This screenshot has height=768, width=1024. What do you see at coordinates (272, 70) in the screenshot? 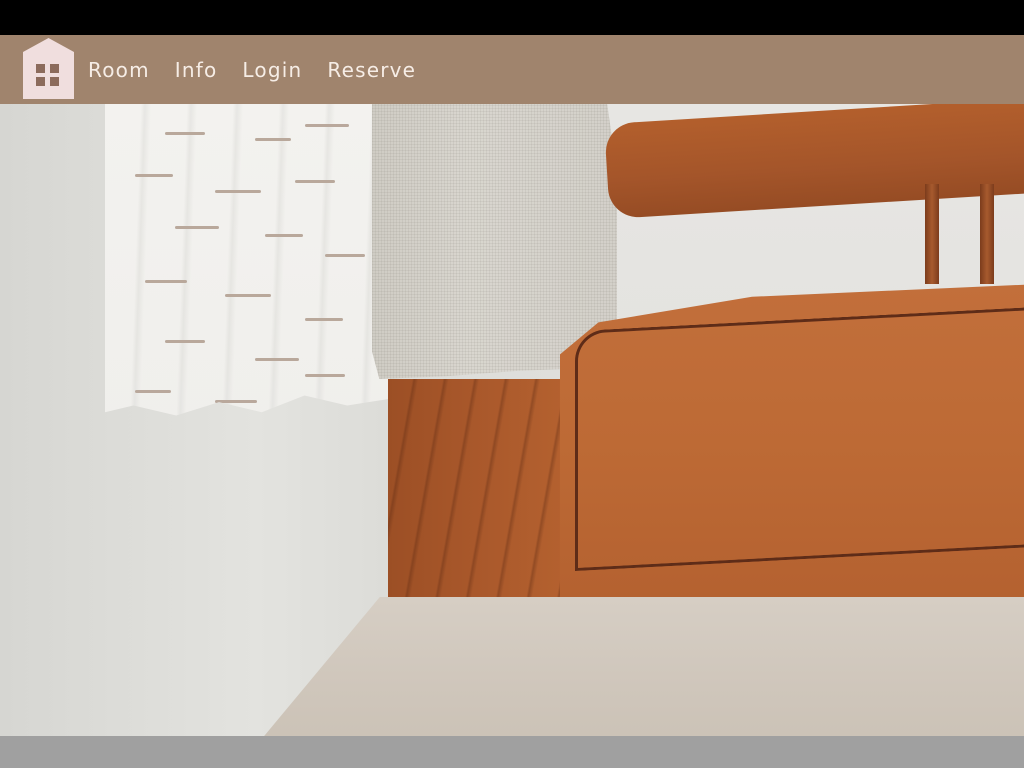
I see `nav-link-login: Login` at bounding box center [272, 70].